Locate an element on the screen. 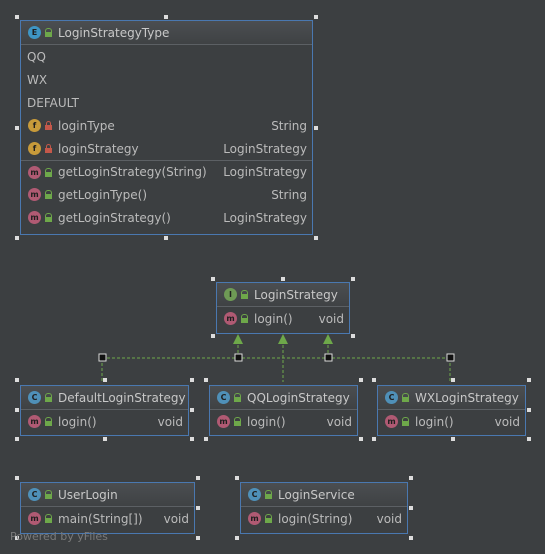 The height and width of the screenshot is (554, 545). class-title: WXLoginStrategy is located at coordinates (467, 397).